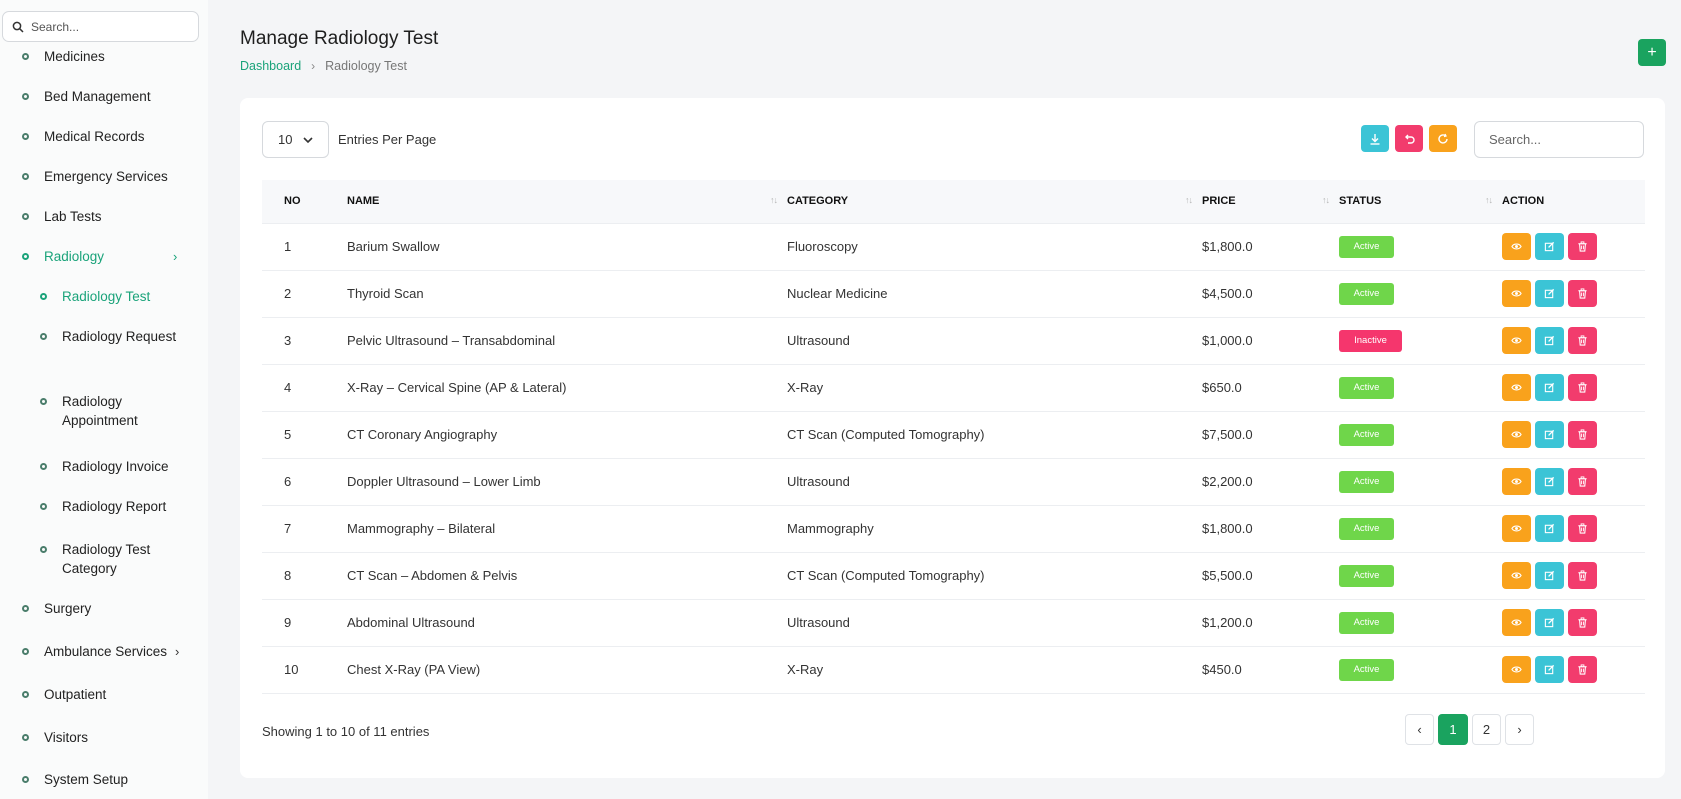 This screenshot has width=1681, height=799. I want to click on add-radiology-test-button: +, so click(1652, 52).